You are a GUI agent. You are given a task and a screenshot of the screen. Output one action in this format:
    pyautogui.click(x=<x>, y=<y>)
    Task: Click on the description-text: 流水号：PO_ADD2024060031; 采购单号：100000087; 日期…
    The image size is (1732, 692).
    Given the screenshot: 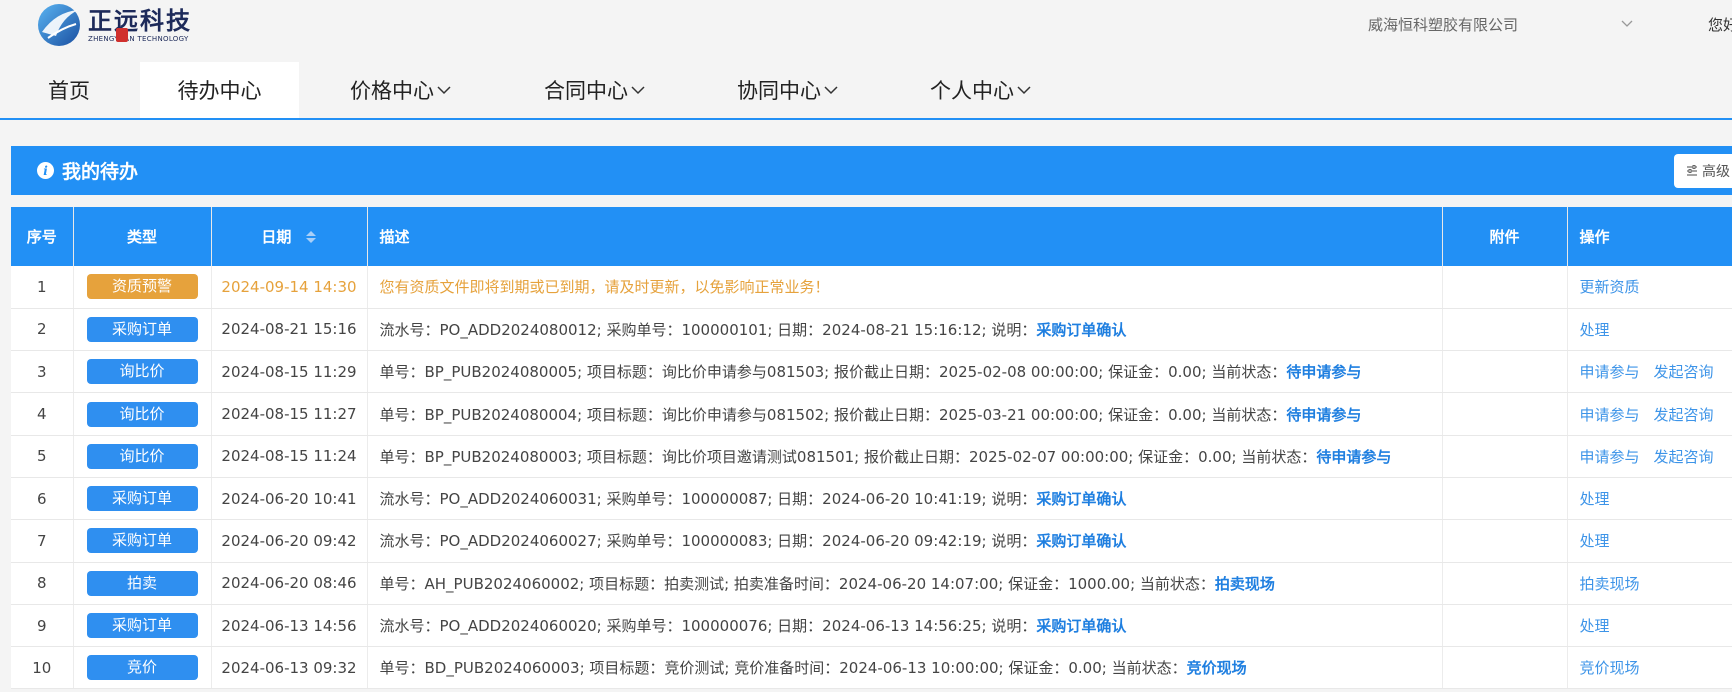 What is the action you would take?
    pyautogui.click(x=708, y=499)
    